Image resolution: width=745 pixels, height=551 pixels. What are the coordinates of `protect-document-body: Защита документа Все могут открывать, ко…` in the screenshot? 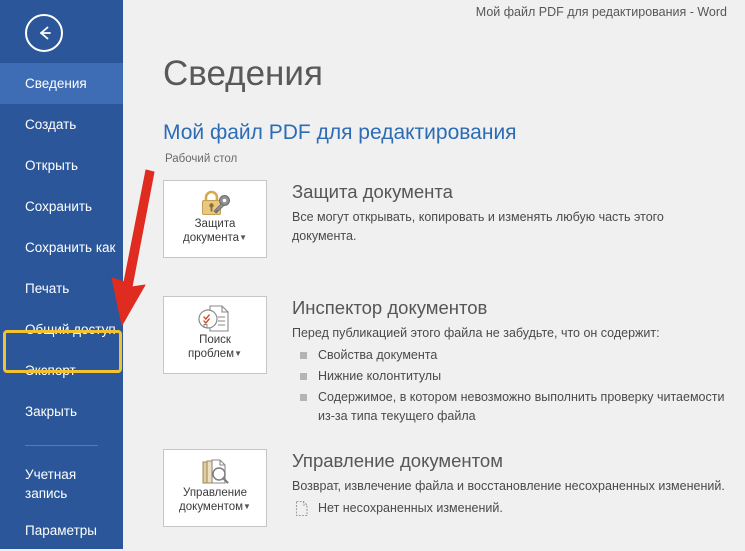 It's located at (511, 213).